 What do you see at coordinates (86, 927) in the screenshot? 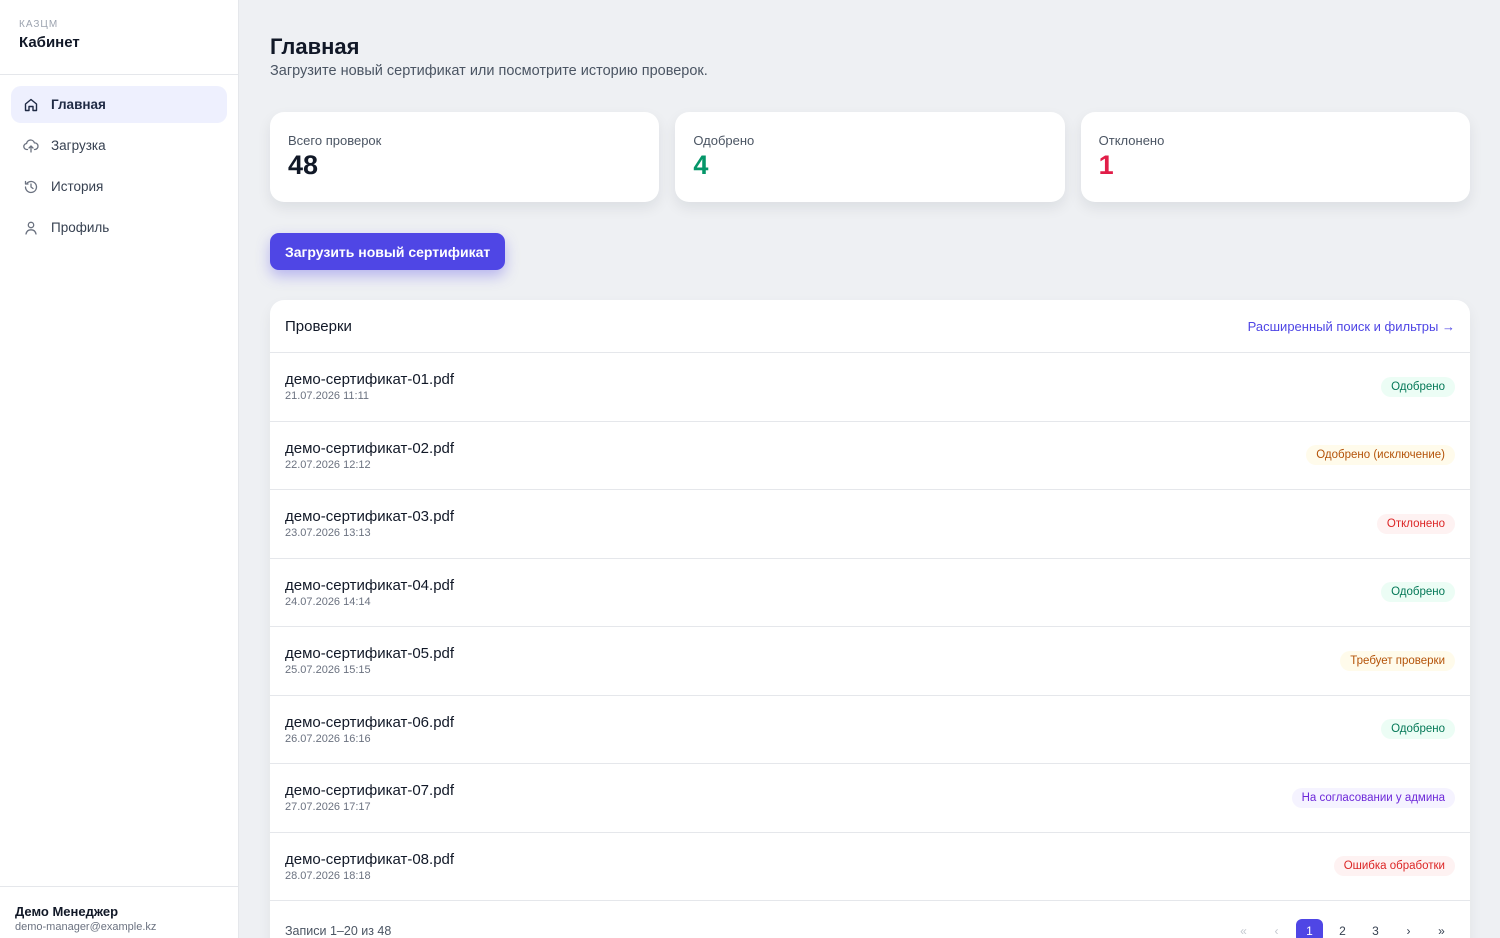
I see `user-email: demo-manager@example.kz` at bounding box center [86, 927].